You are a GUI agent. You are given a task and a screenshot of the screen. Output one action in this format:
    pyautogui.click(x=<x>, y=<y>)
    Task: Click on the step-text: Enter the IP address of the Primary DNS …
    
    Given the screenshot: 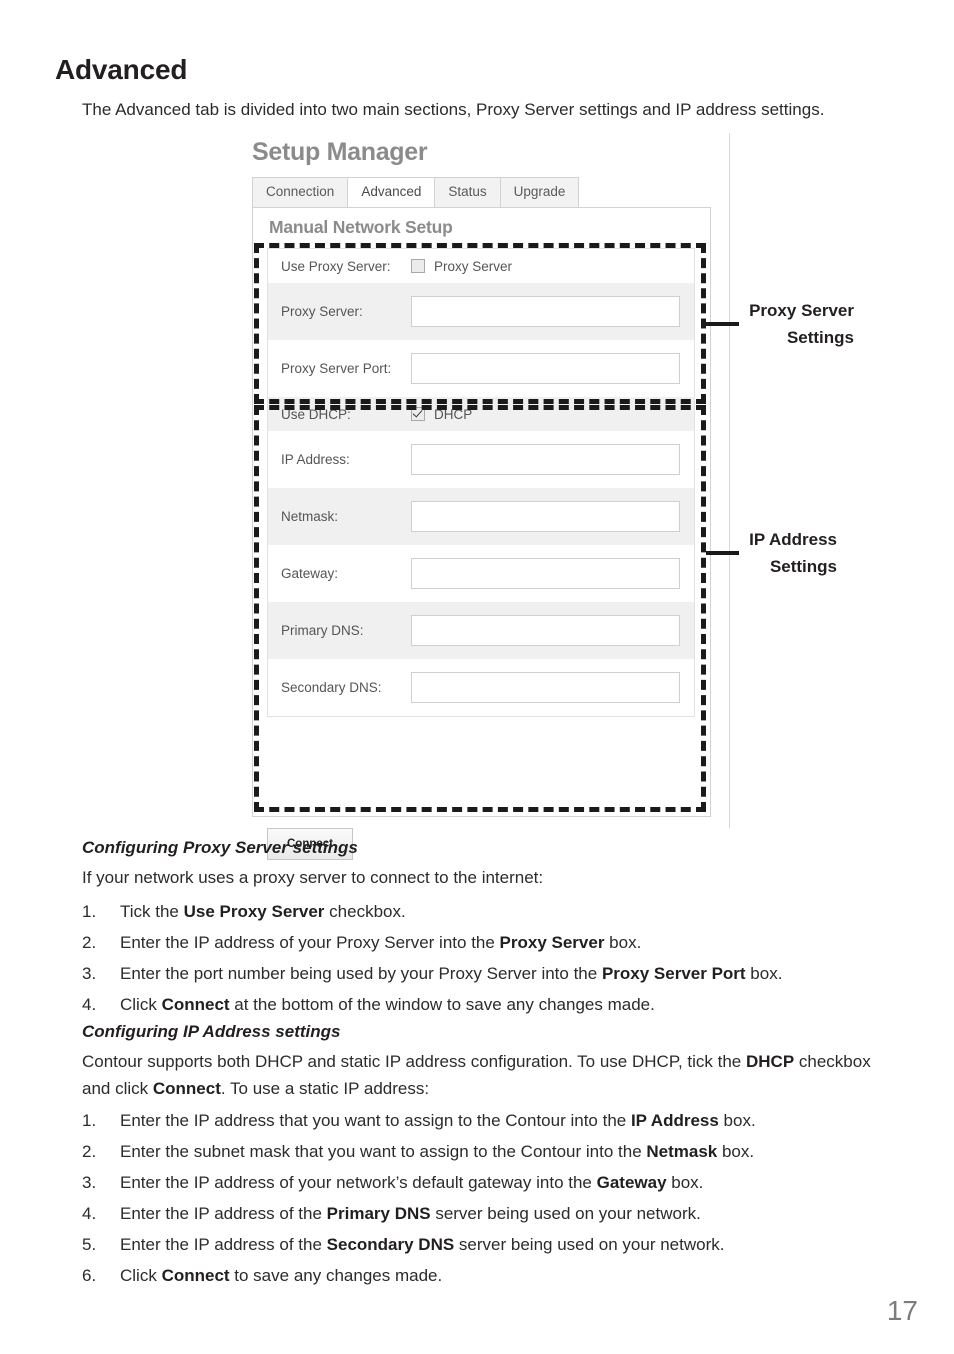 What is the action you would take?
    pyautogui.click(x=410, y=1213)
    